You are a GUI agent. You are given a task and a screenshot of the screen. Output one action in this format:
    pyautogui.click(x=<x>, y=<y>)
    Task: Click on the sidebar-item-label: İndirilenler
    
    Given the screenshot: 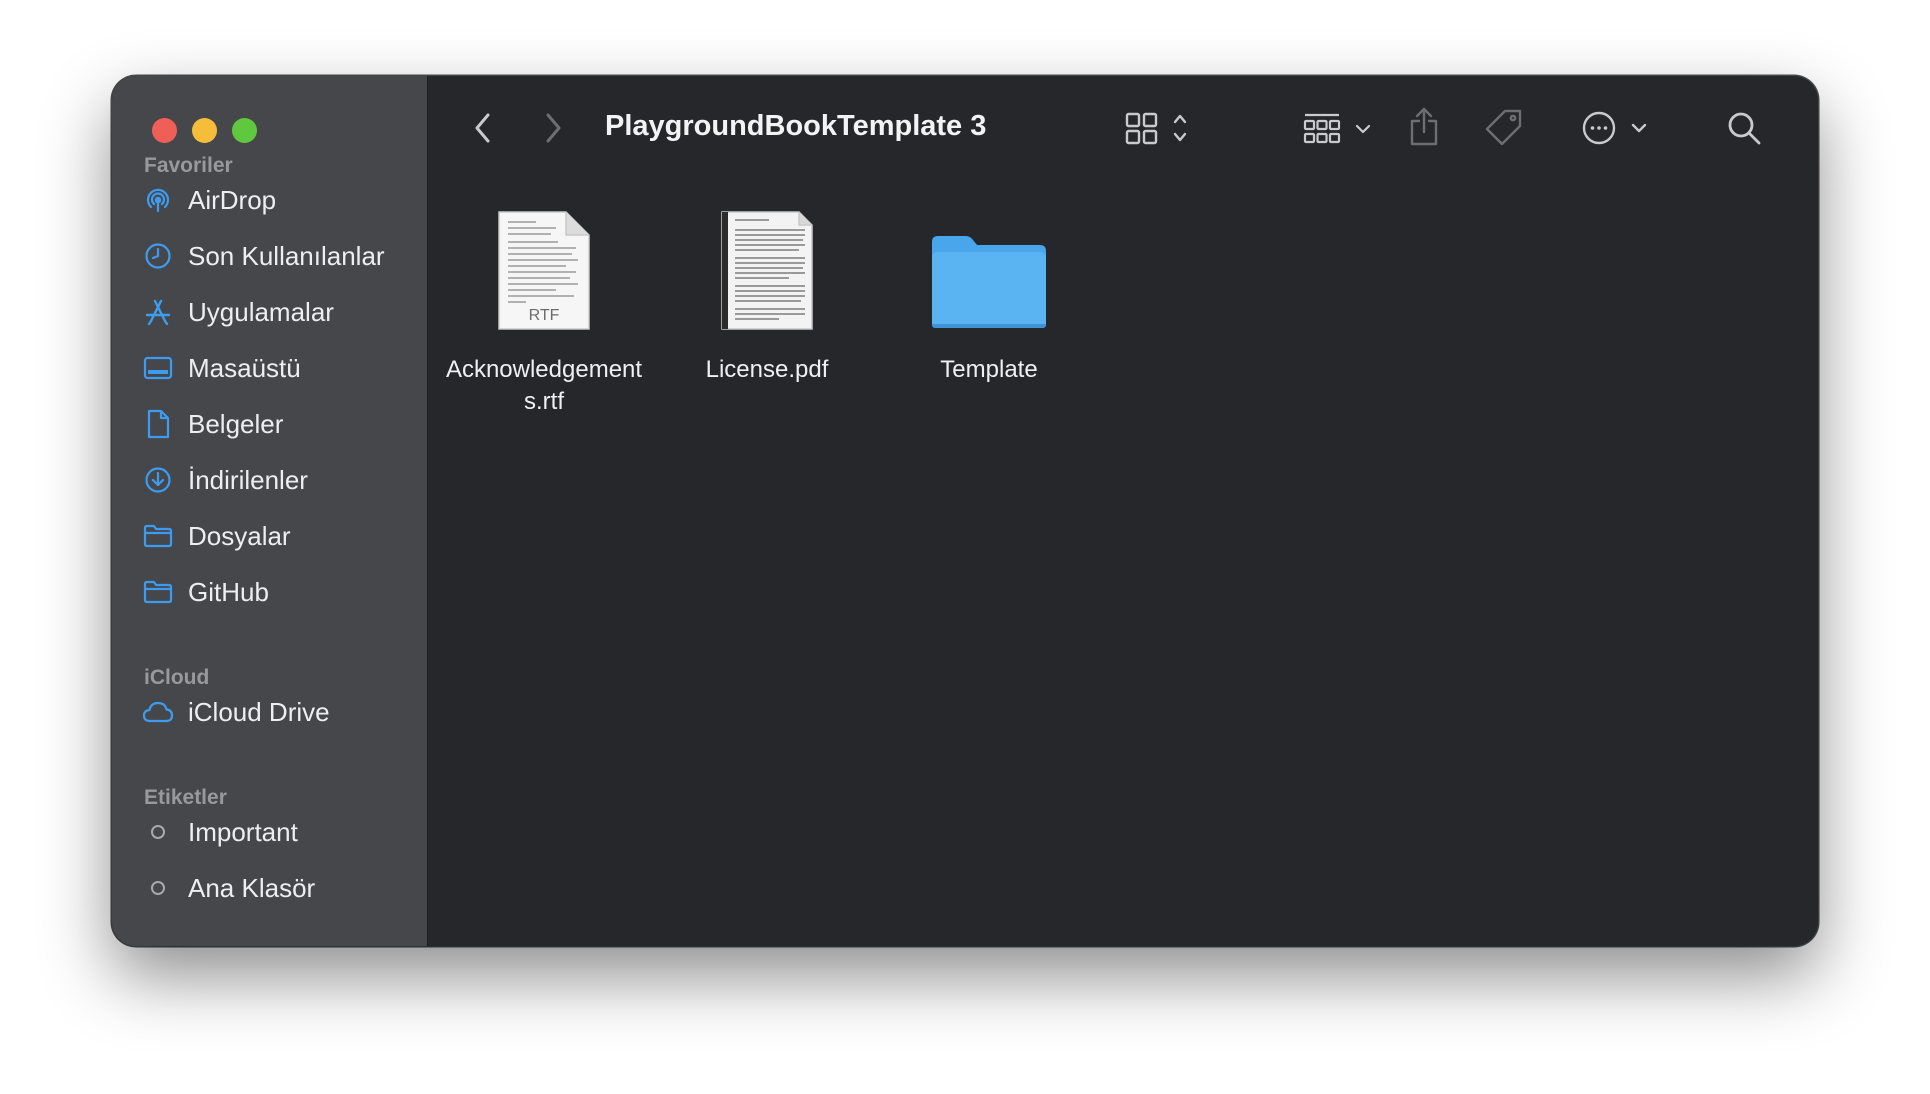 What is the action you would take?
    pyautogui.click(x=248, y=479)
    